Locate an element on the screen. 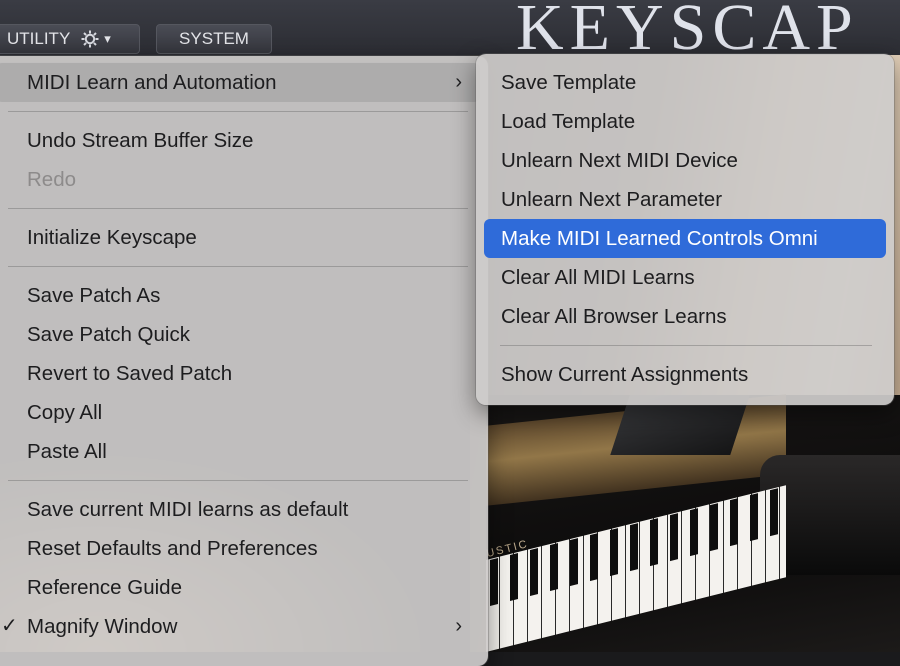 The height and width of the screenshot is (666, 900). menu-item-save-midi-learns-default: Save current MIDI learns as default is located at coordinates (244, 509).